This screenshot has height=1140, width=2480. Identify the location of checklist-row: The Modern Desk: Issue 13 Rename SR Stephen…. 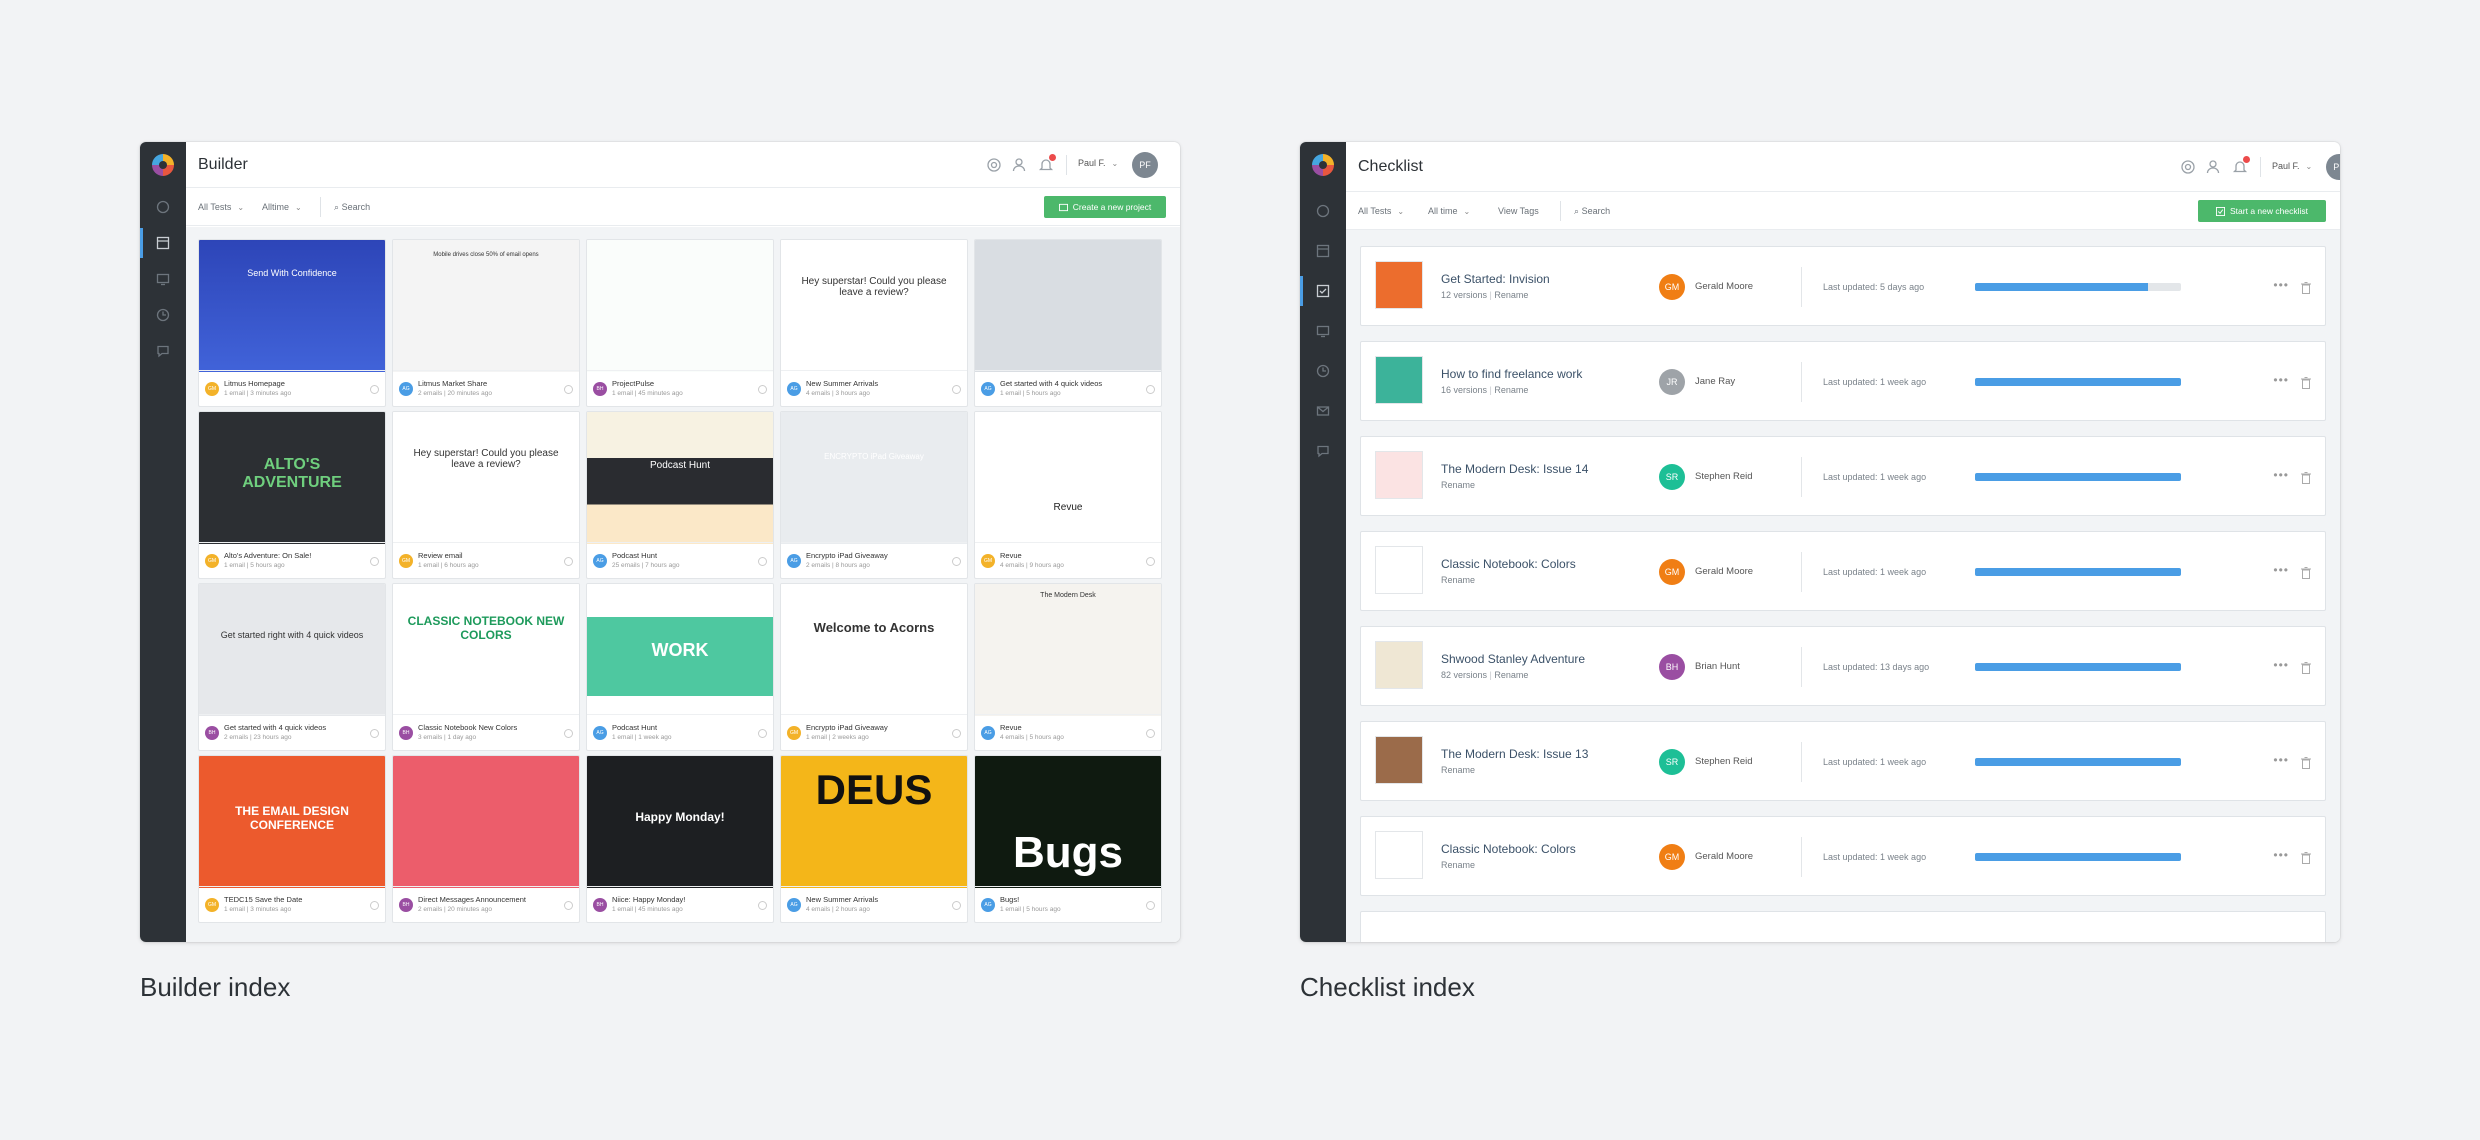
(1843, 761).